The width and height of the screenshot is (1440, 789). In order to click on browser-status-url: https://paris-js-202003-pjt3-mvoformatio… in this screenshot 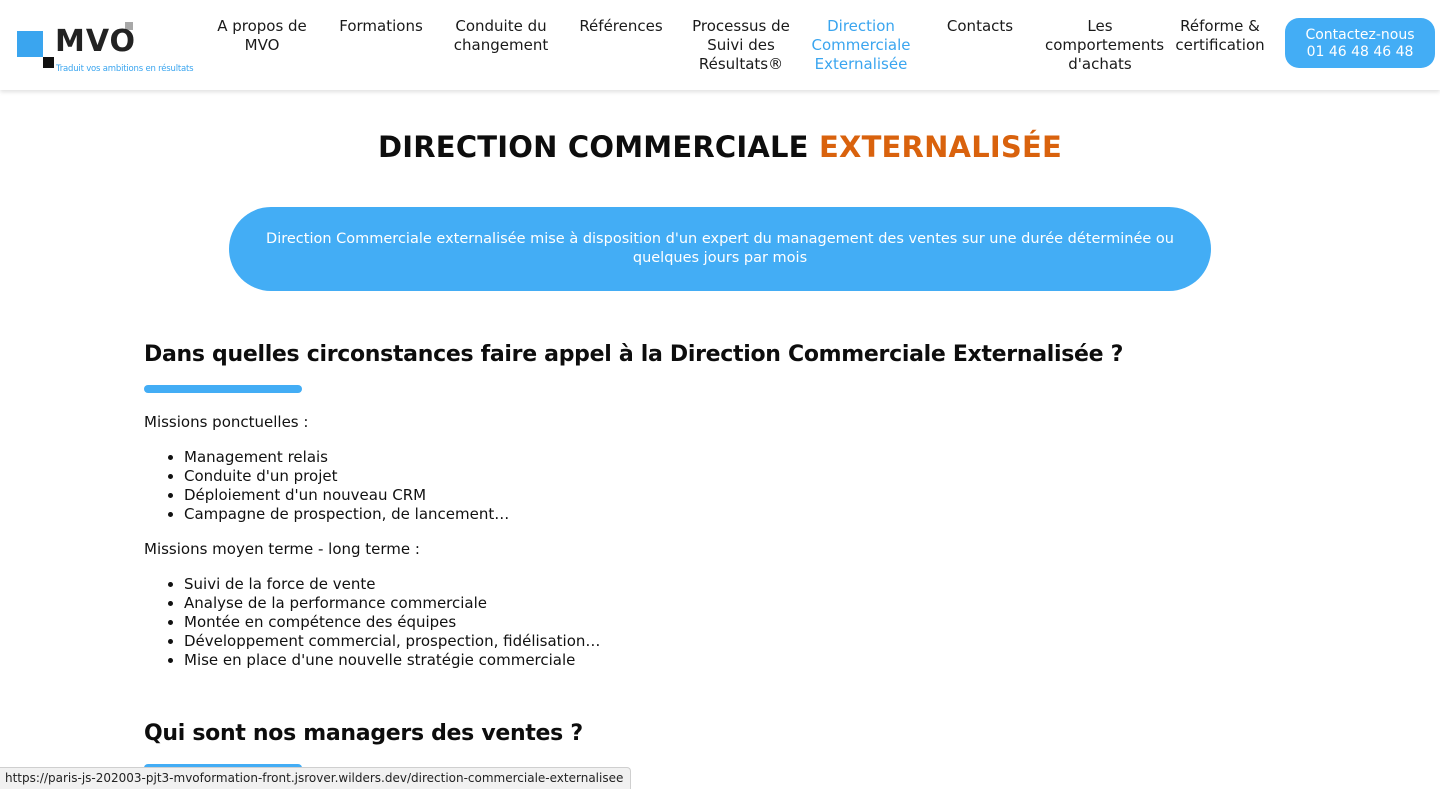, I will do `click(316, 778)`.